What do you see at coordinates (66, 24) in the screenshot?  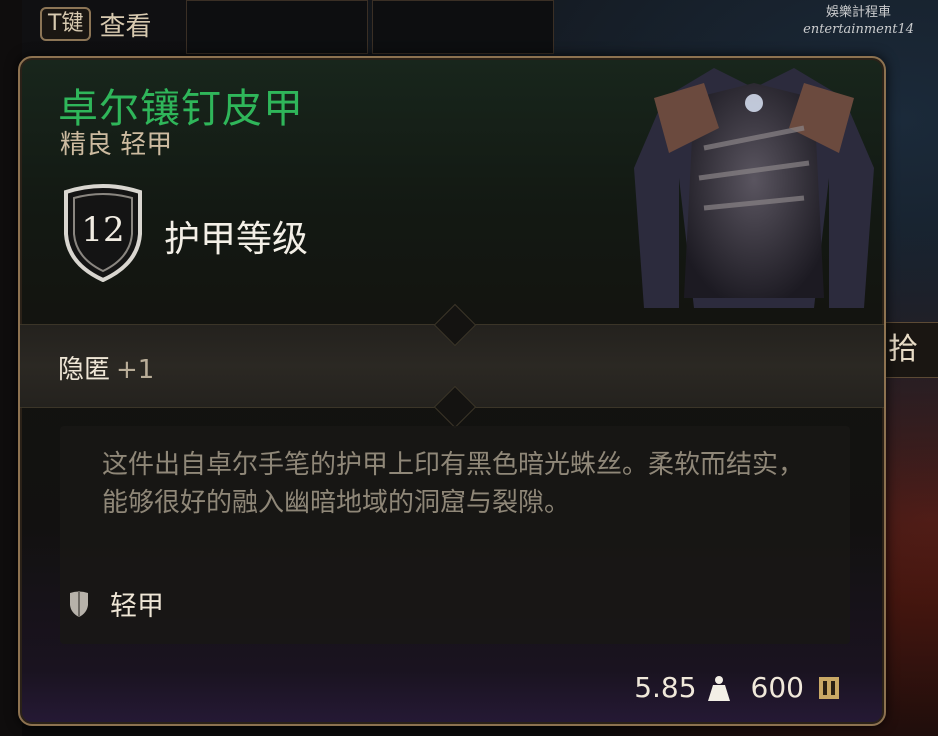 I see `keybind-badge: T键` at bounding box center [66, 24].